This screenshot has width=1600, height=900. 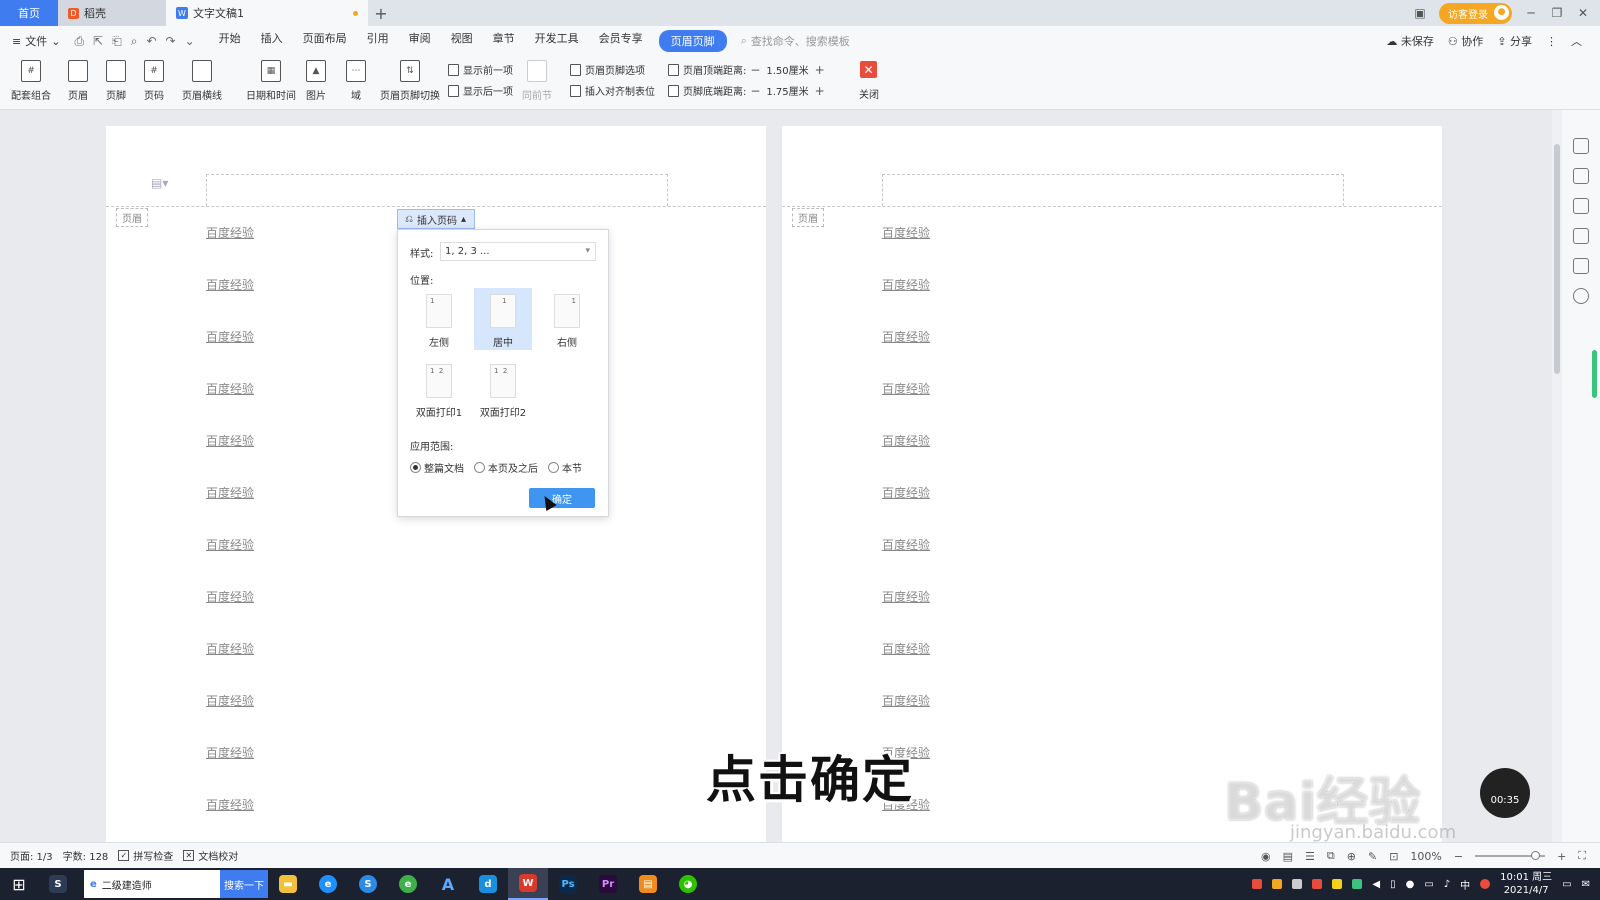 What do you see at coordinates (1581, 236) in the screenshot?
I see `settings-sliders-icon` at bounding box center [1581, 236].